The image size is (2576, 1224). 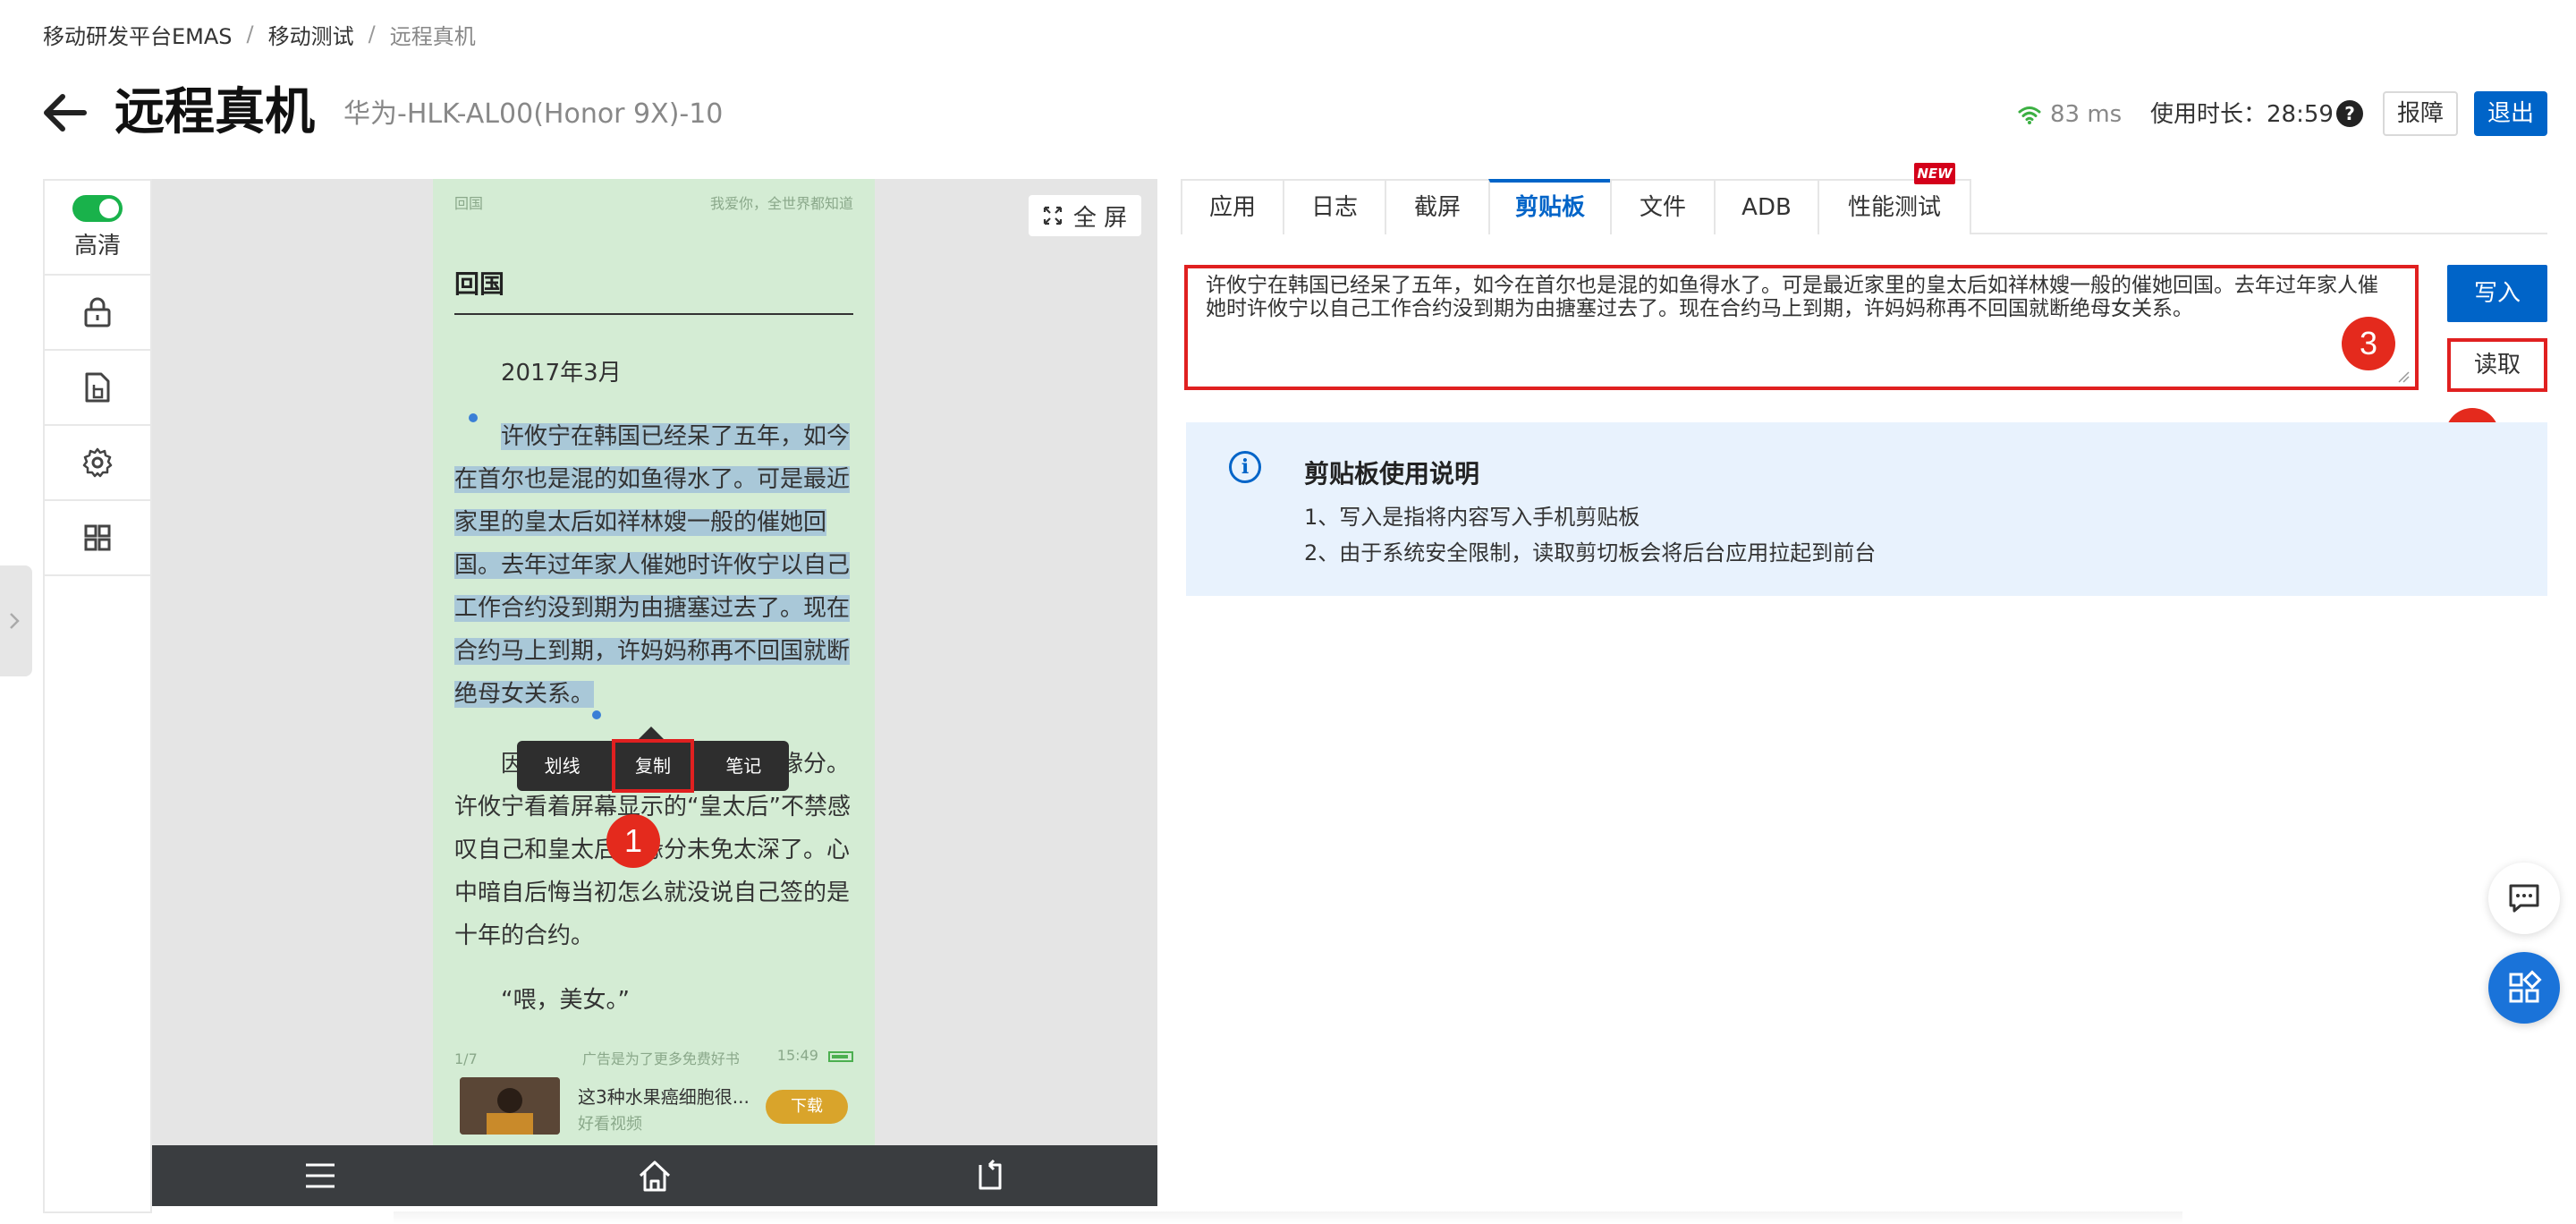 I want to click on lock-icon, so click(x=97, y=312).